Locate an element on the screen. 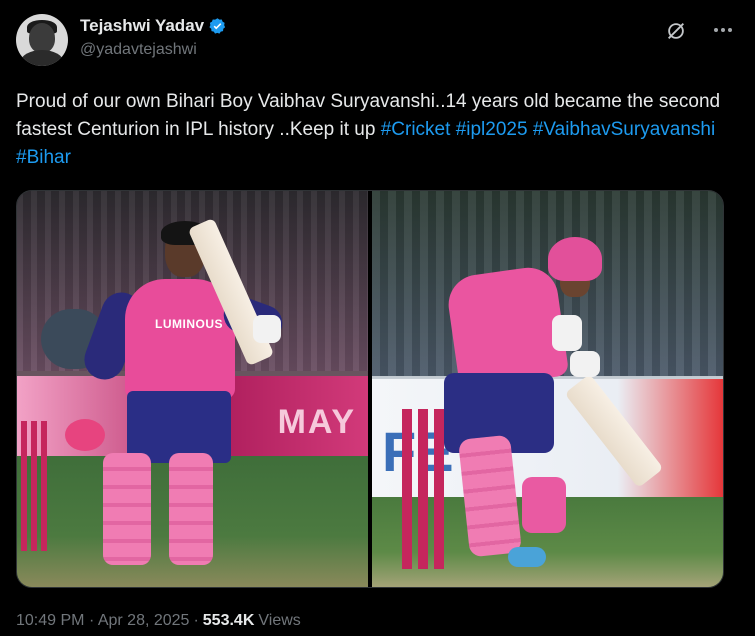  avatar-body is located at coordinates (42, 58).